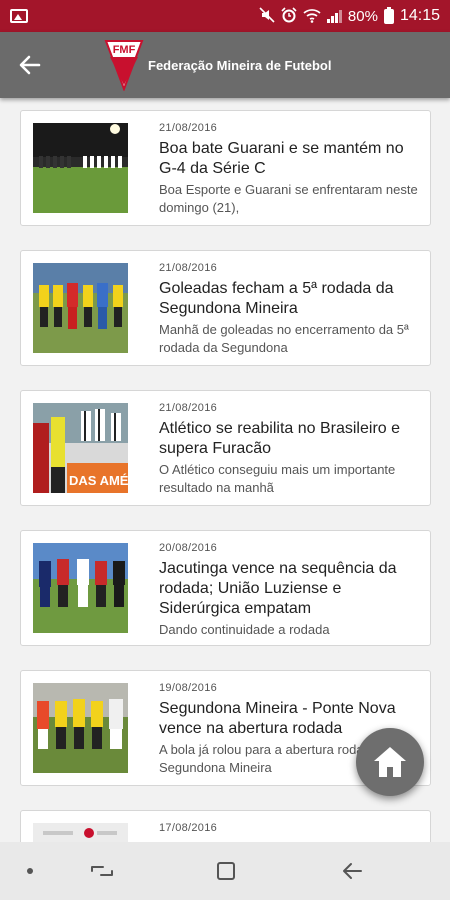 The image size is (450, 900). Describe the element at coordinates (188, 688) in the screenshot. I see `news-date: 19/08/2016` at that location.